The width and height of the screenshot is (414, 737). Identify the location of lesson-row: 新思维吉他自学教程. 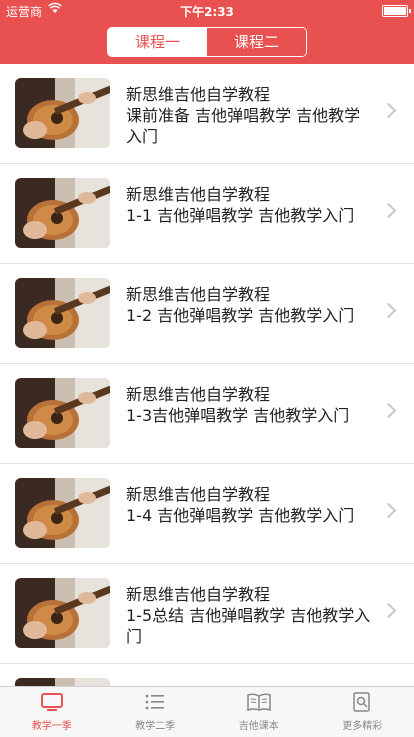
(207, 675).